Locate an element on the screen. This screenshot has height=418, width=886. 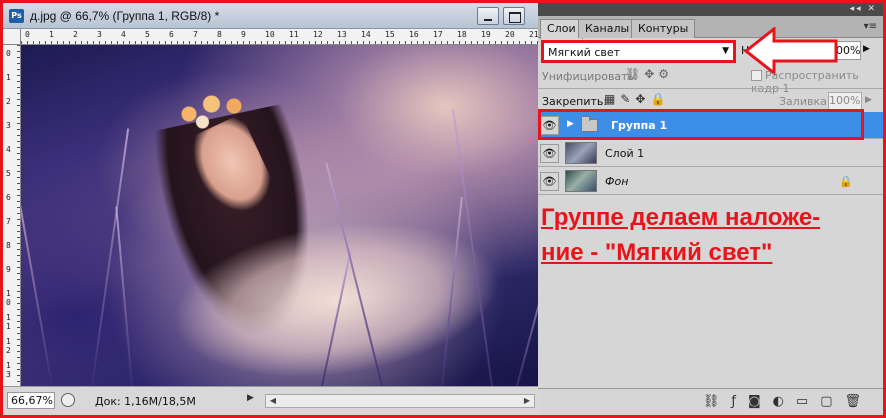
layer-name: Фон is located at coordinates (617, 181).